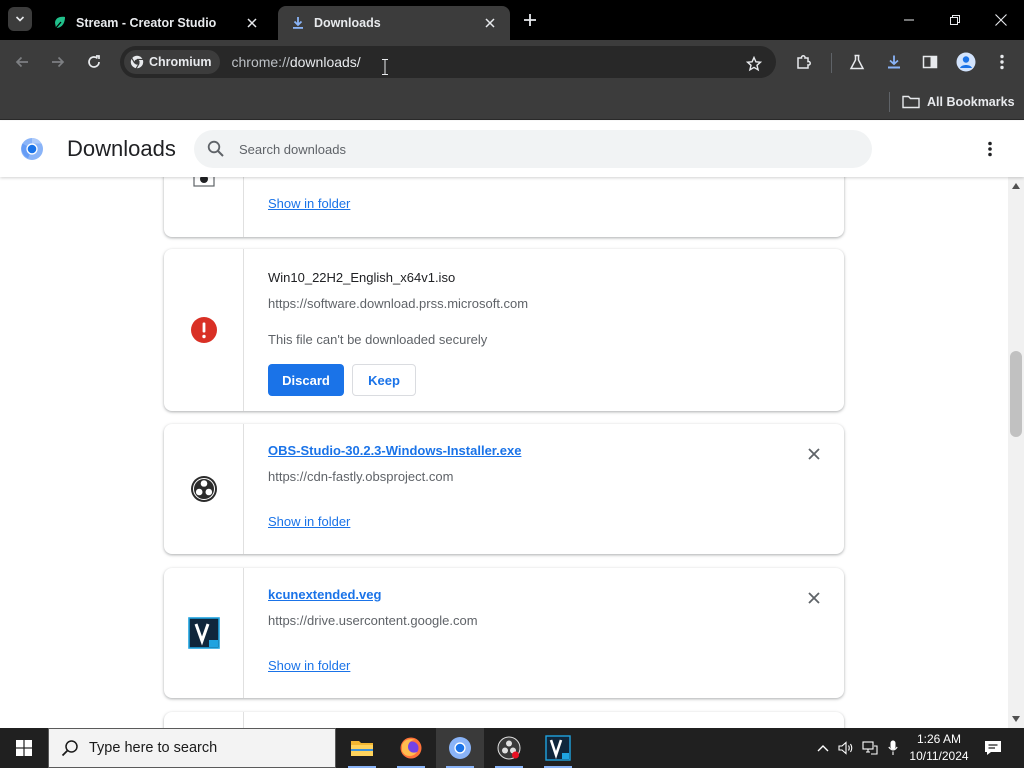 The height and width of the screenshot is (768, 1024). What do you see at coordinates (1001, 20) in the screenshot?
I see `close-window-button` at bounding box center [1001, 20].